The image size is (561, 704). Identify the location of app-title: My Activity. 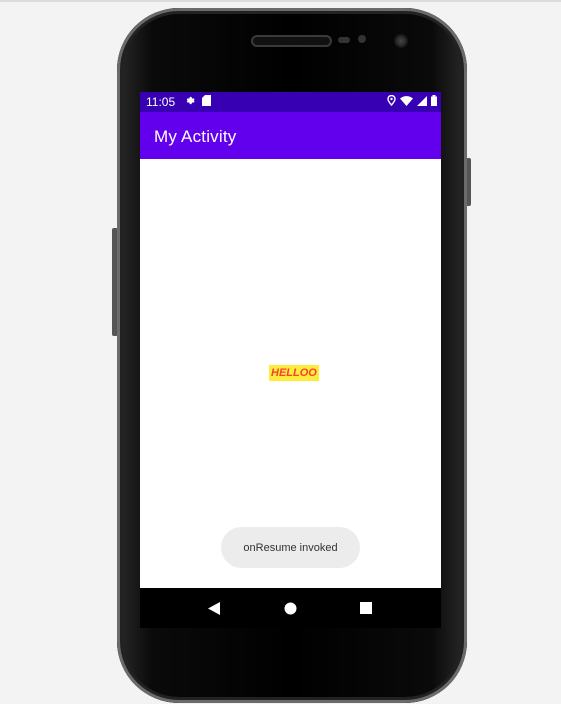
(195, 136).